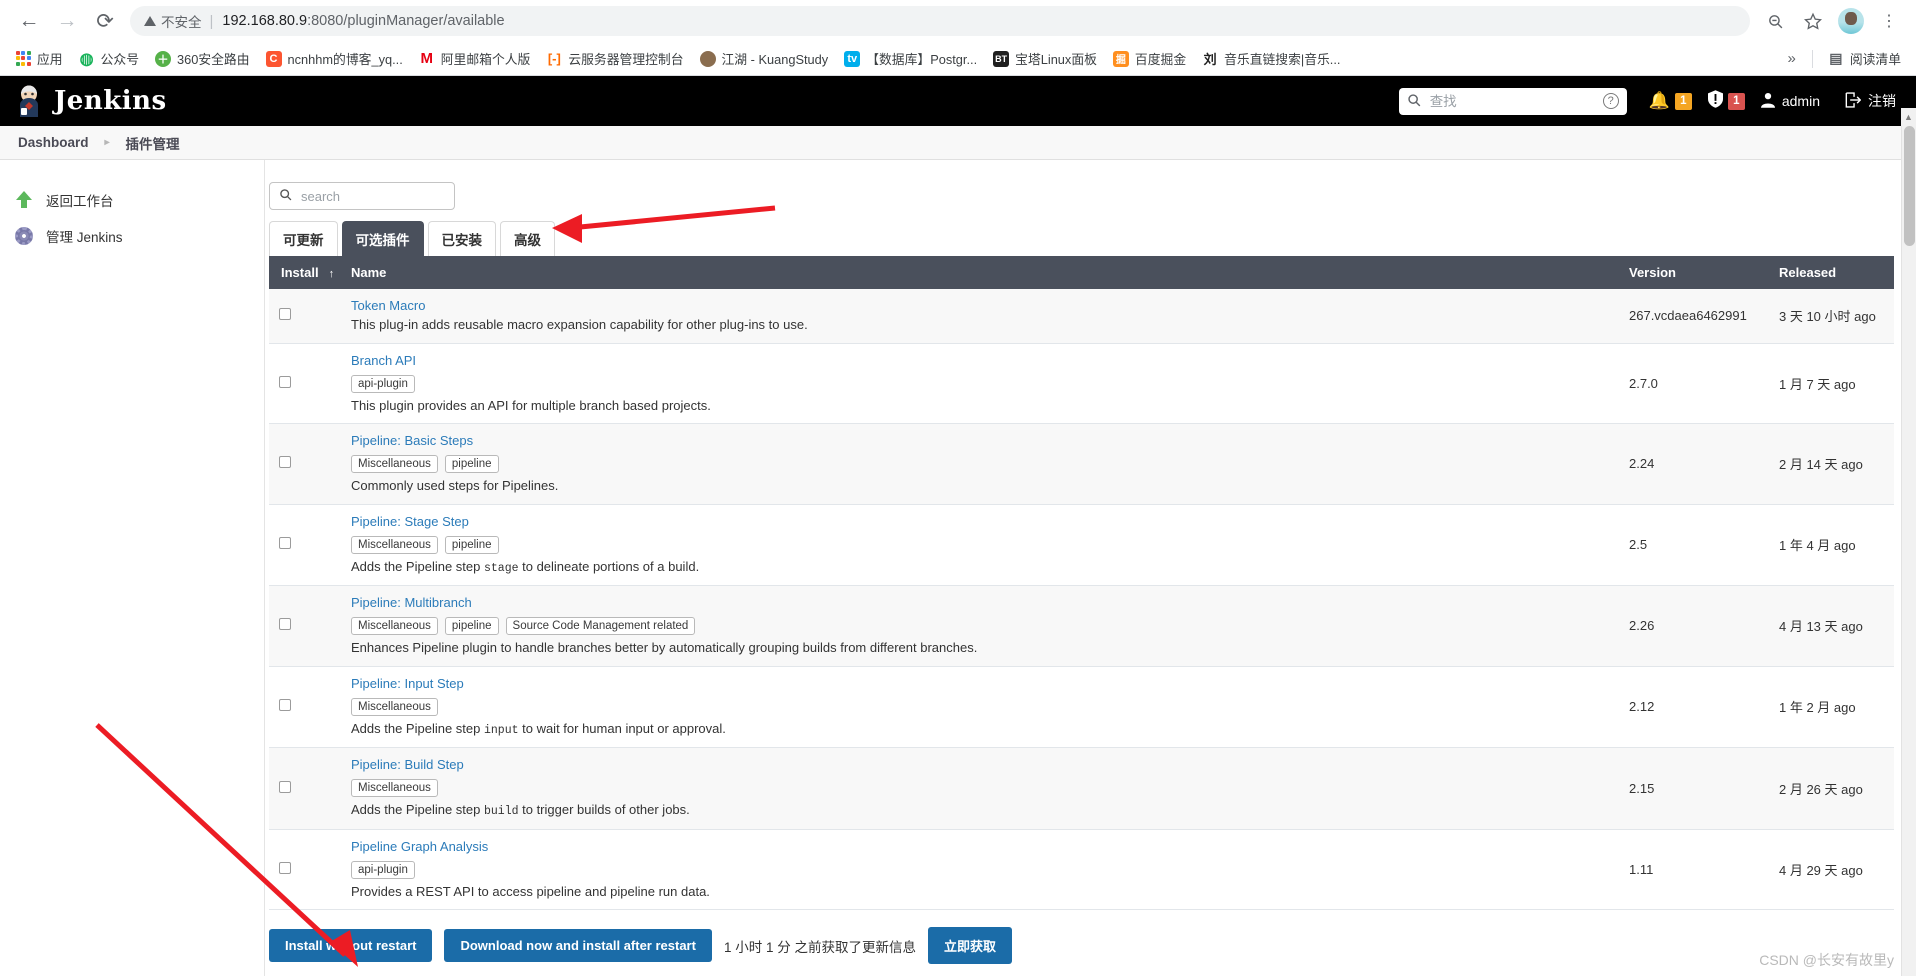  Describe the element at coordinates (1831, 272) in the screenshot. I see `column-header-released: Released` at that location.